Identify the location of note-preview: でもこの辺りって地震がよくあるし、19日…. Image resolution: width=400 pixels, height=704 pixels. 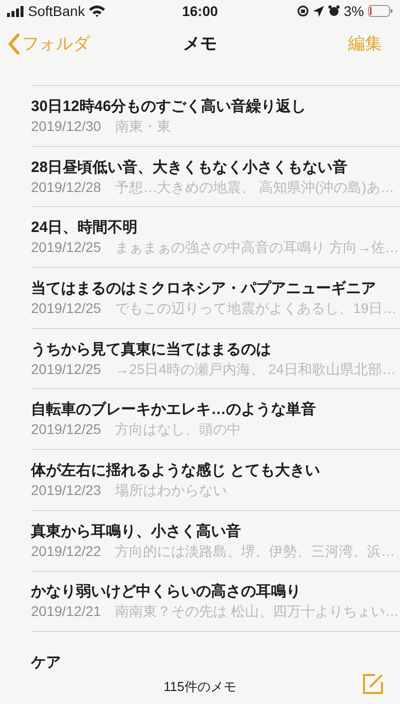
(256, 308).